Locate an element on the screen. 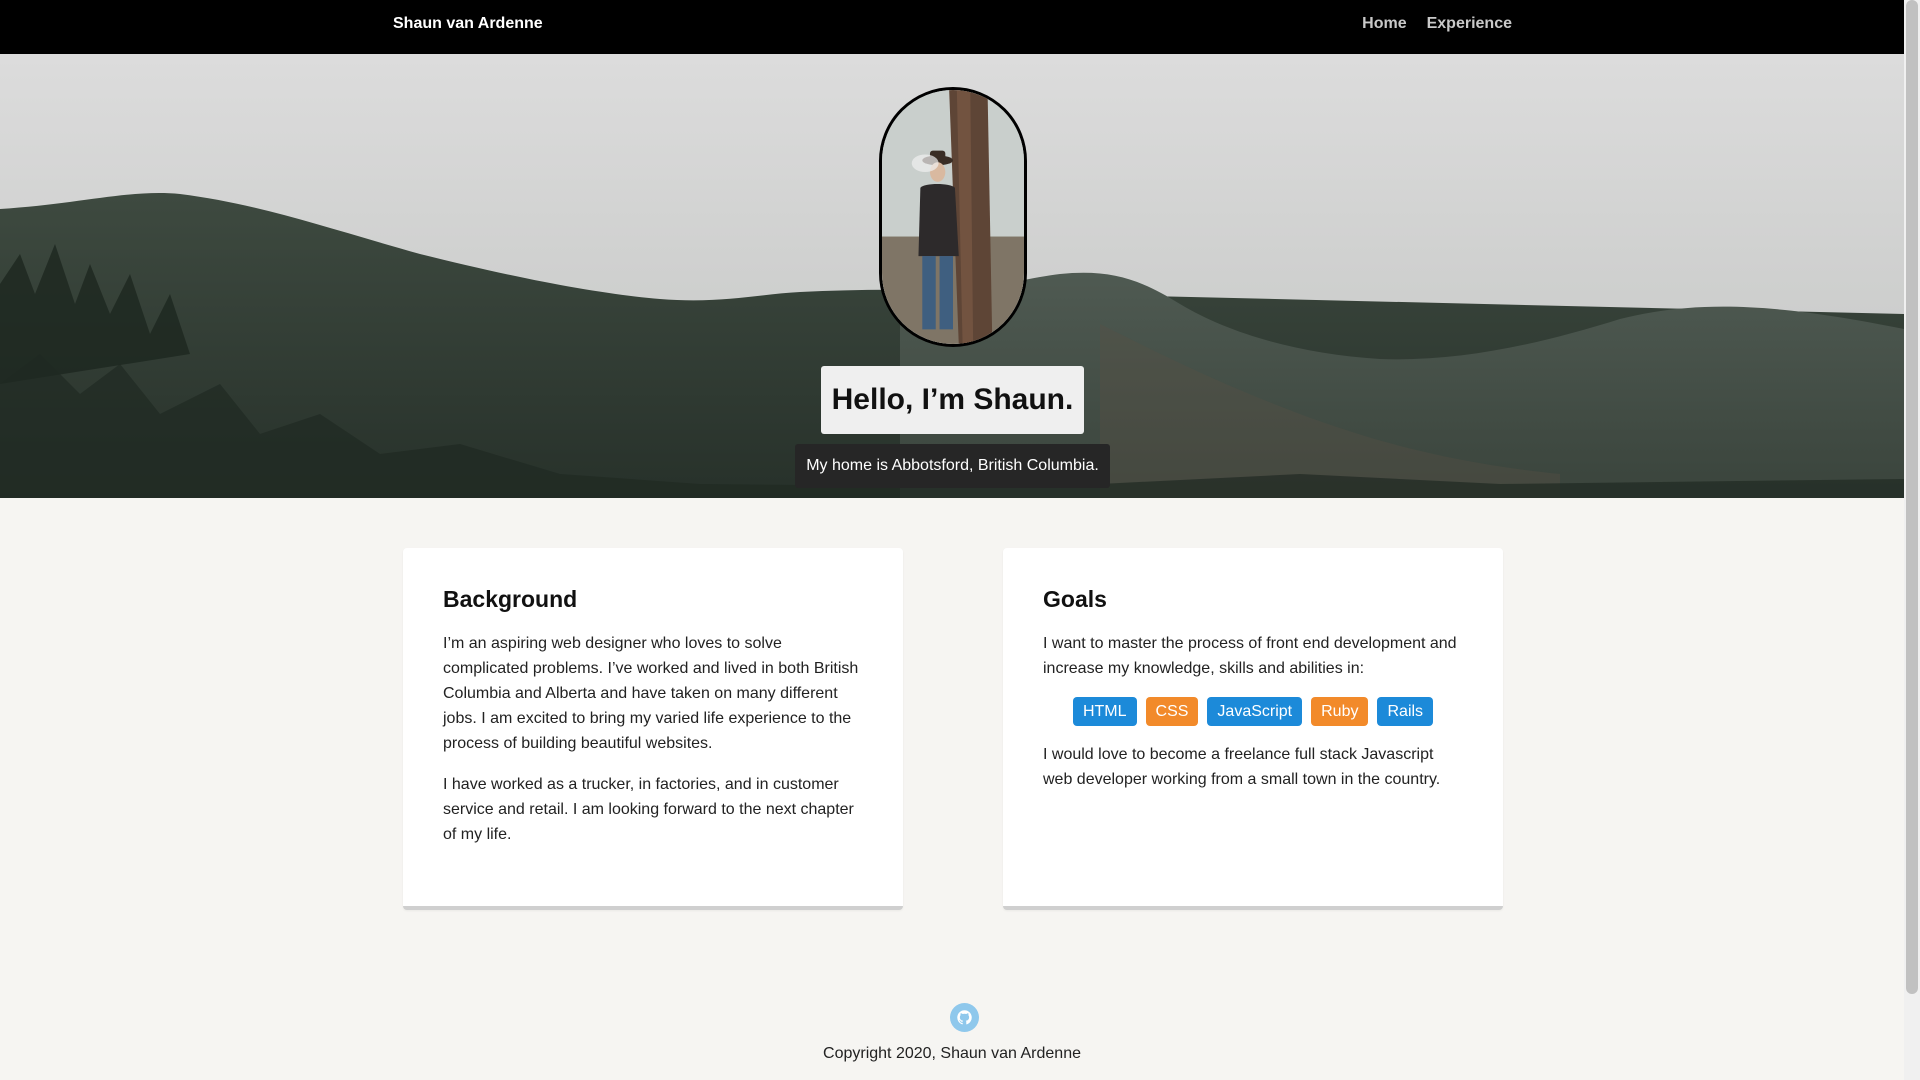  hero-heading-box: Hello, I’m Shaun. is located at coordinates (952, 400).